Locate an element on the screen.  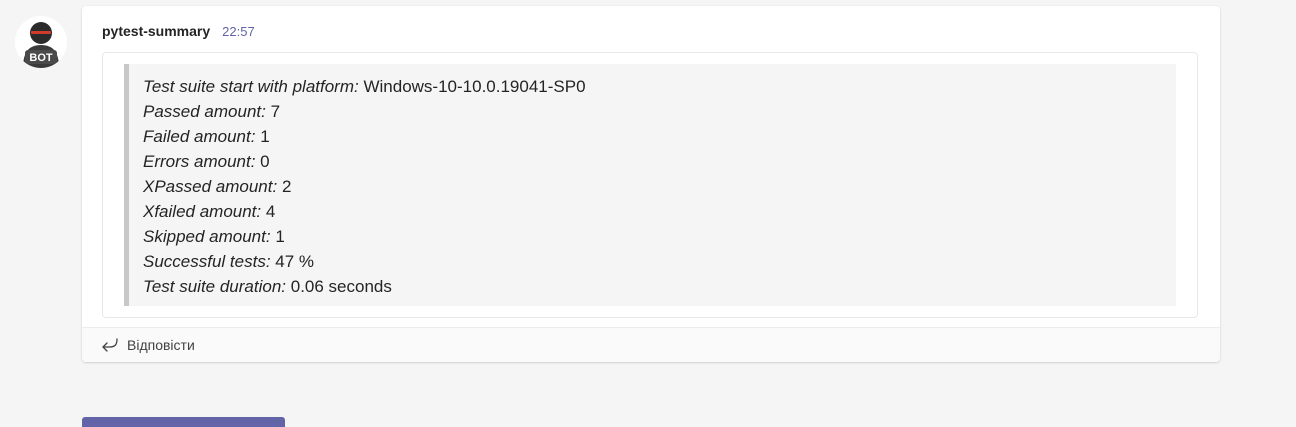
summary-value: 0 is located at coordinates (265, 161).